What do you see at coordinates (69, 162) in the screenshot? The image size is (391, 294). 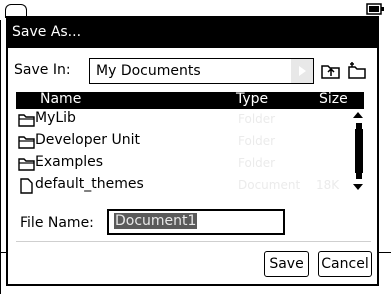 I see `file-name: Examples` at bounding box center [69, 162].